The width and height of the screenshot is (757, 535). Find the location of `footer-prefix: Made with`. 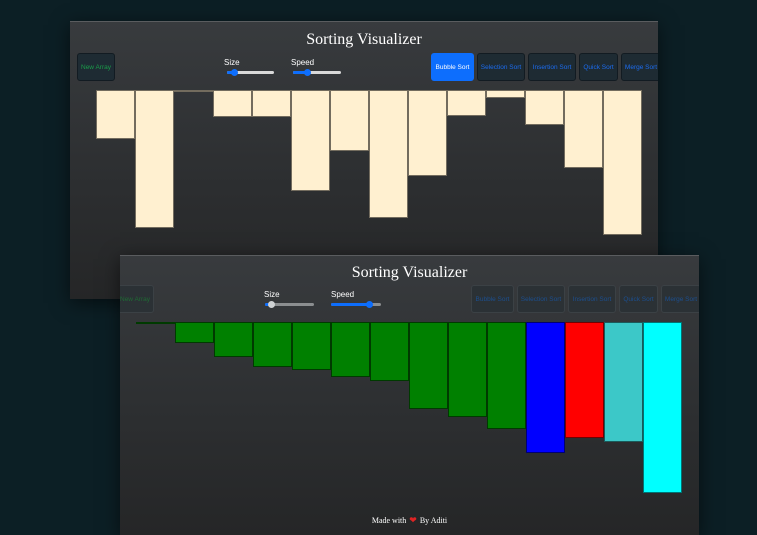

footer-prefix: Made with is located at coordinates (389, 520).